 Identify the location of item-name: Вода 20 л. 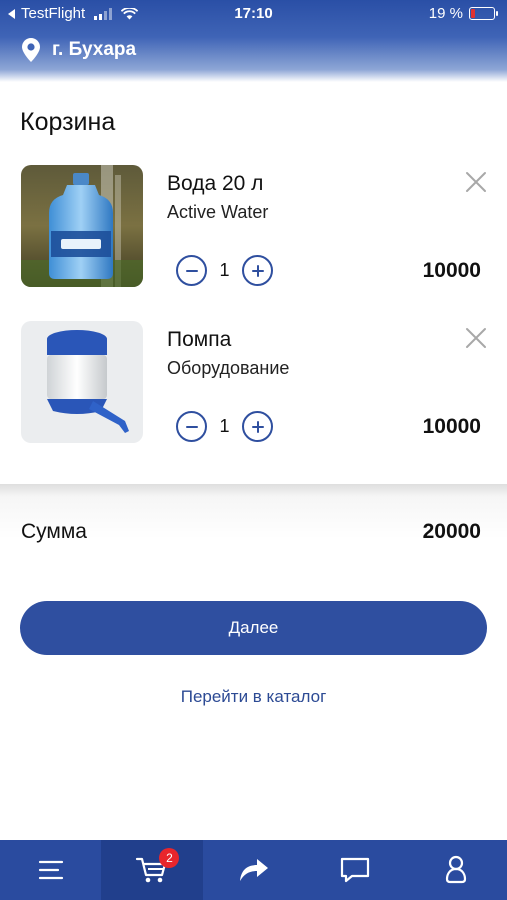
(215, 183).